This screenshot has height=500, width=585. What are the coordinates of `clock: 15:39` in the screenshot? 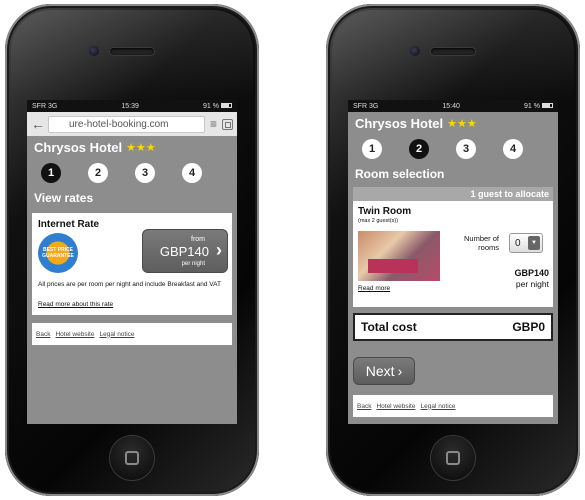 It's located at (130, 106).